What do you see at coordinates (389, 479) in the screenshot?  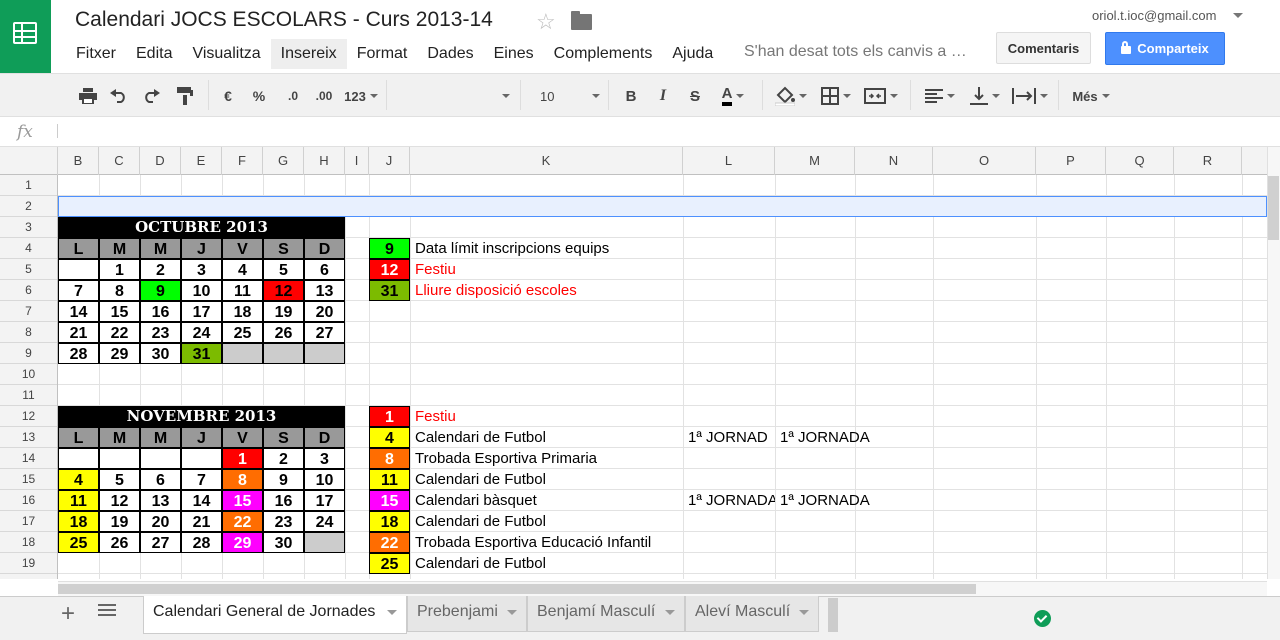 I see `legend-day: 11` at bounding box center [389, 479].